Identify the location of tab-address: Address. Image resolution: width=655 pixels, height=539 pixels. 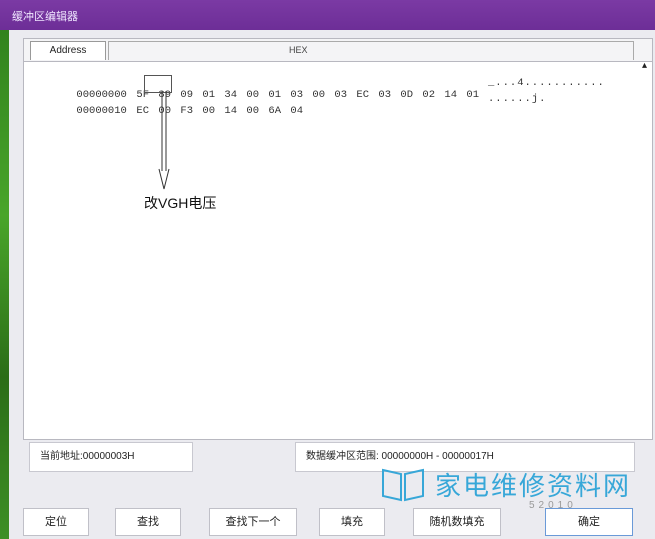
(68, 50).